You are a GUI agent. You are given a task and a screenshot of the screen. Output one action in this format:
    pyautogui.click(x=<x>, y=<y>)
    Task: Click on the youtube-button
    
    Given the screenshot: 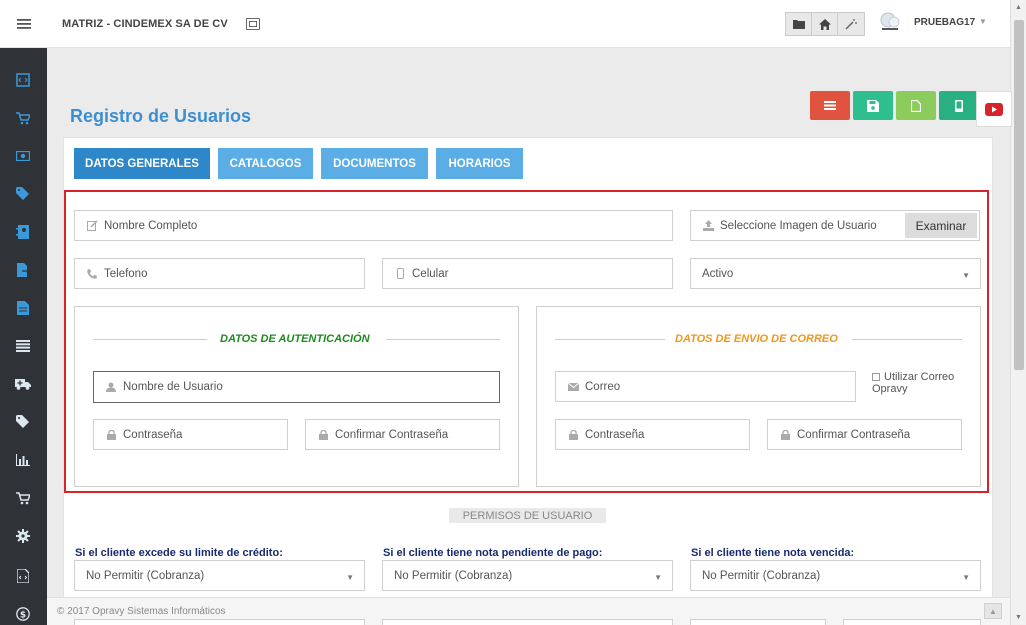 What is the action you would take?
    pyautogui.click(x=994, y=109)
    